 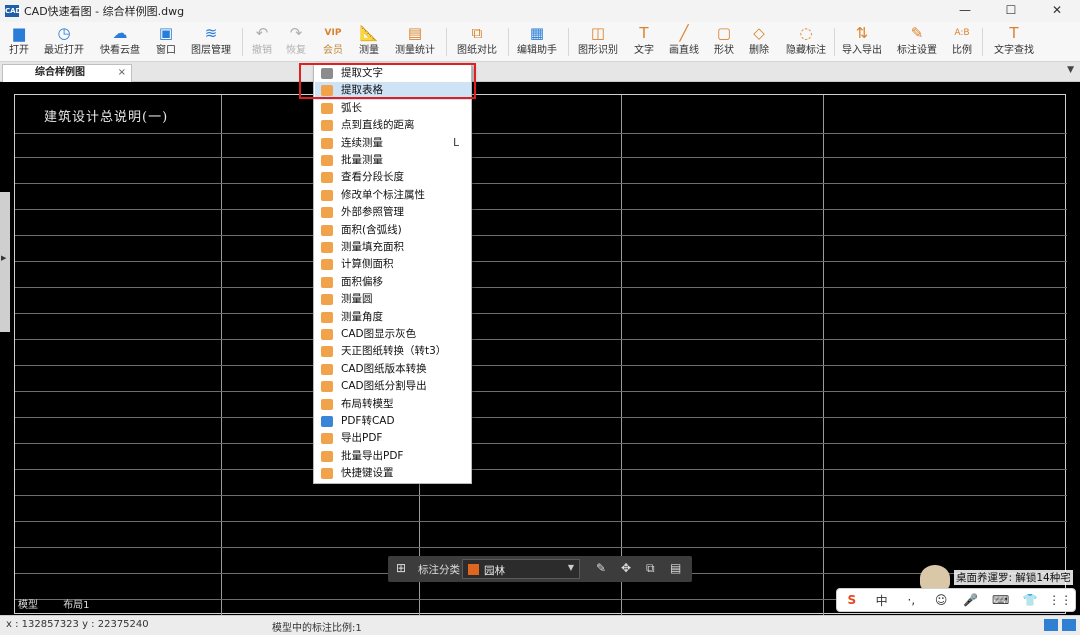 What do you see at coordinates (882, 600) in the screenshot?
I see `ime-lang-button: 中` at bounding box center [882, 600].